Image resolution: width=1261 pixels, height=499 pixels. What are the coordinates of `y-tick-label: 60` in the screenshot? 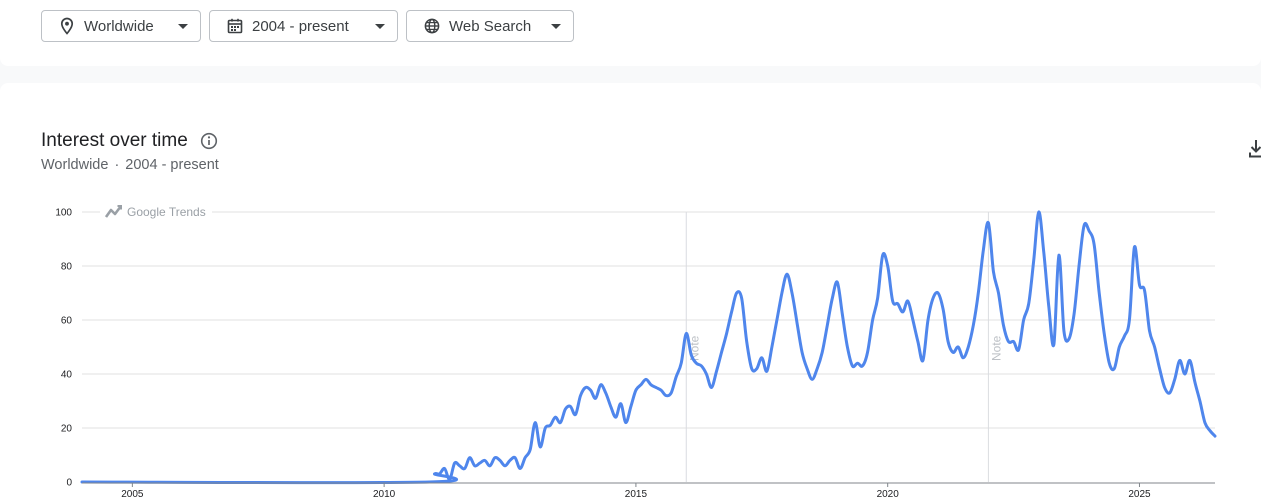 It's located at (67, 321).